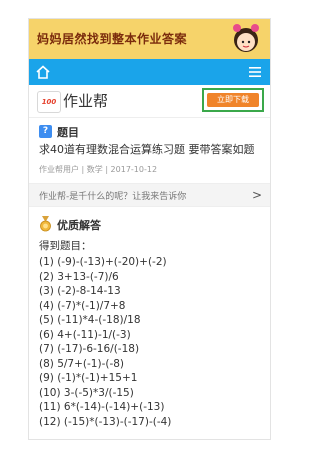 The width and height of the screenshot is (320, 450). I want to click on answer-heading-label: 优质解答, so click(79, 225).